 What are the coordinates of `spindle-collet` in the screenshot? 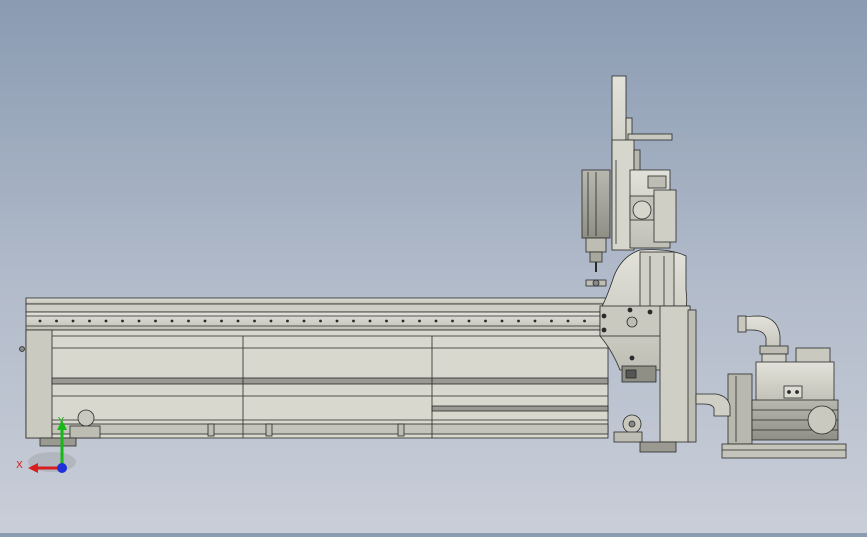 It's located at (596, 245).